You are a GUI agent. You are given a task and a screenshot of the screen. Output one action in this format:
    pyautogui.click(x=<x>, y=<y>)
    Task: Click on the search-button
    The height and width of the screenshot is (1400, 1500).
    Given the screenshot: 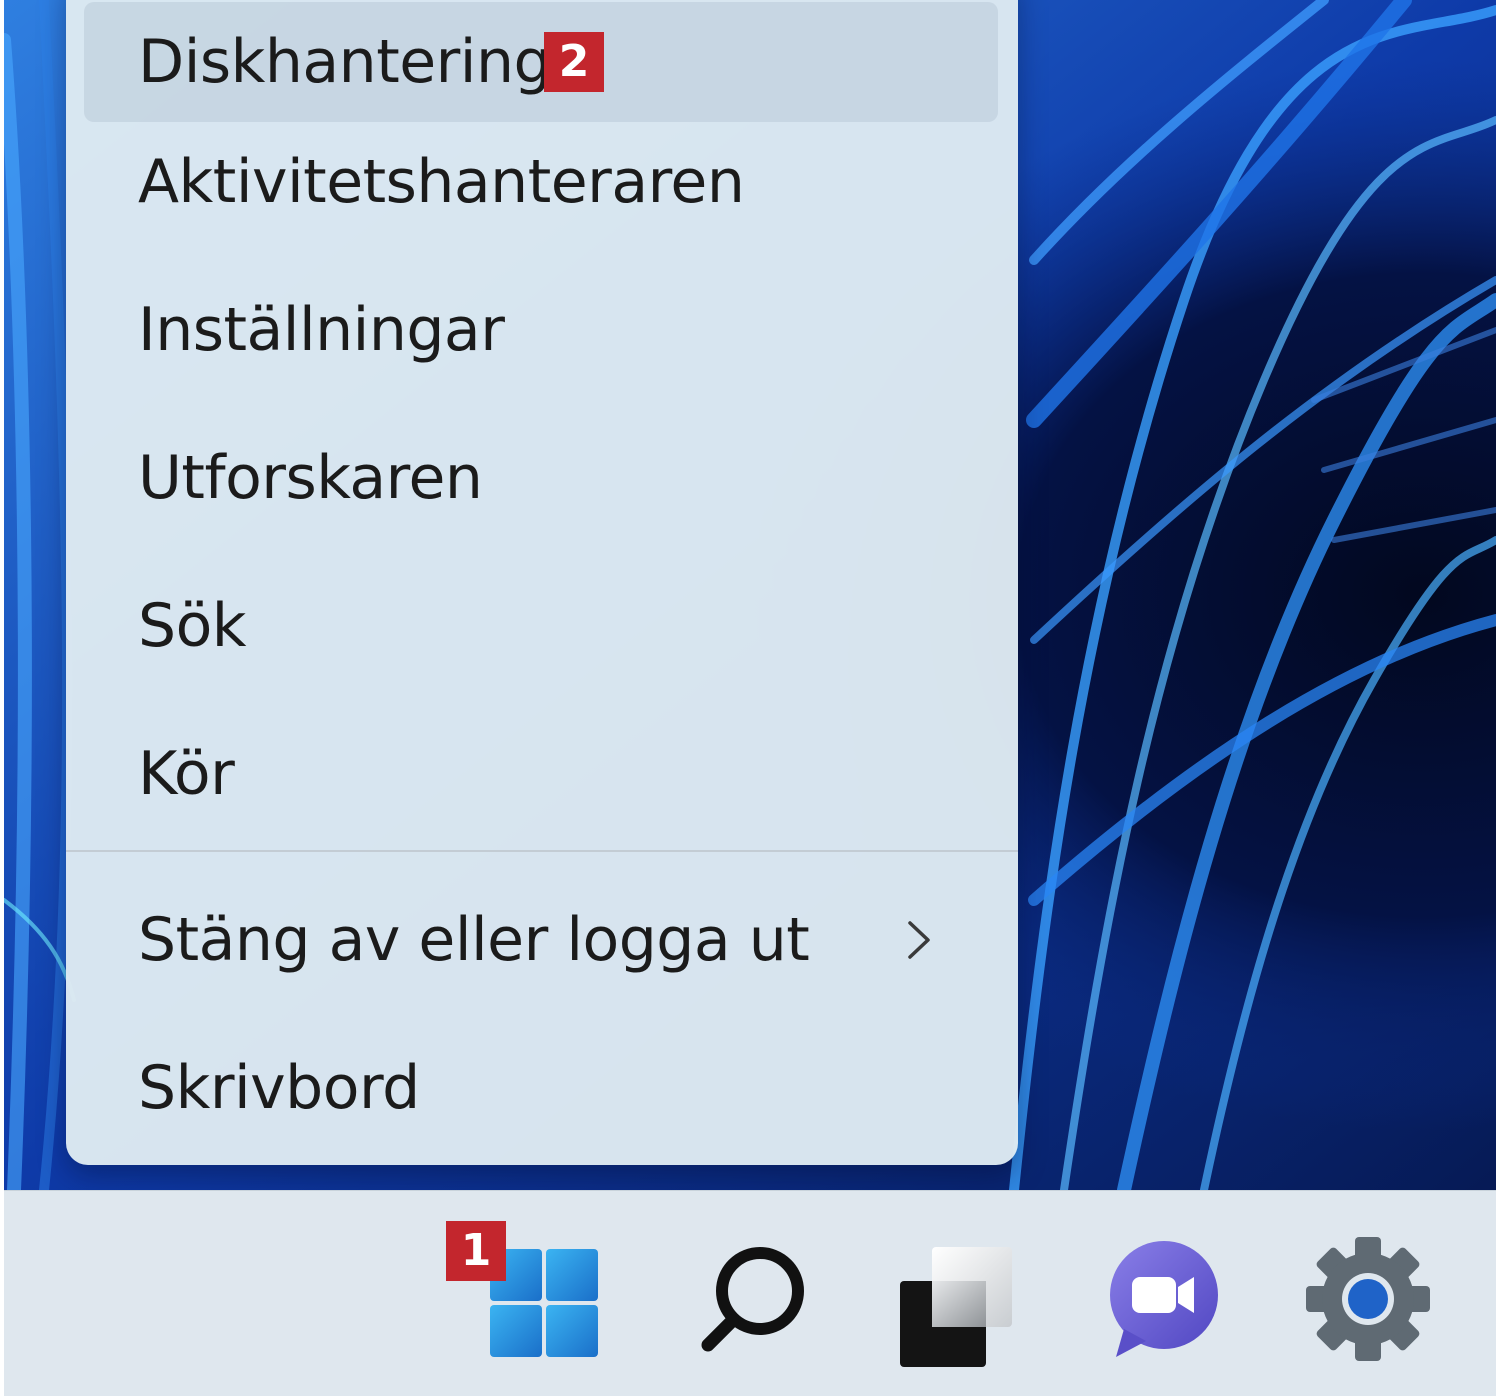 What is the action you would take?
    pyautogui.click(x=754, y=1299)
    